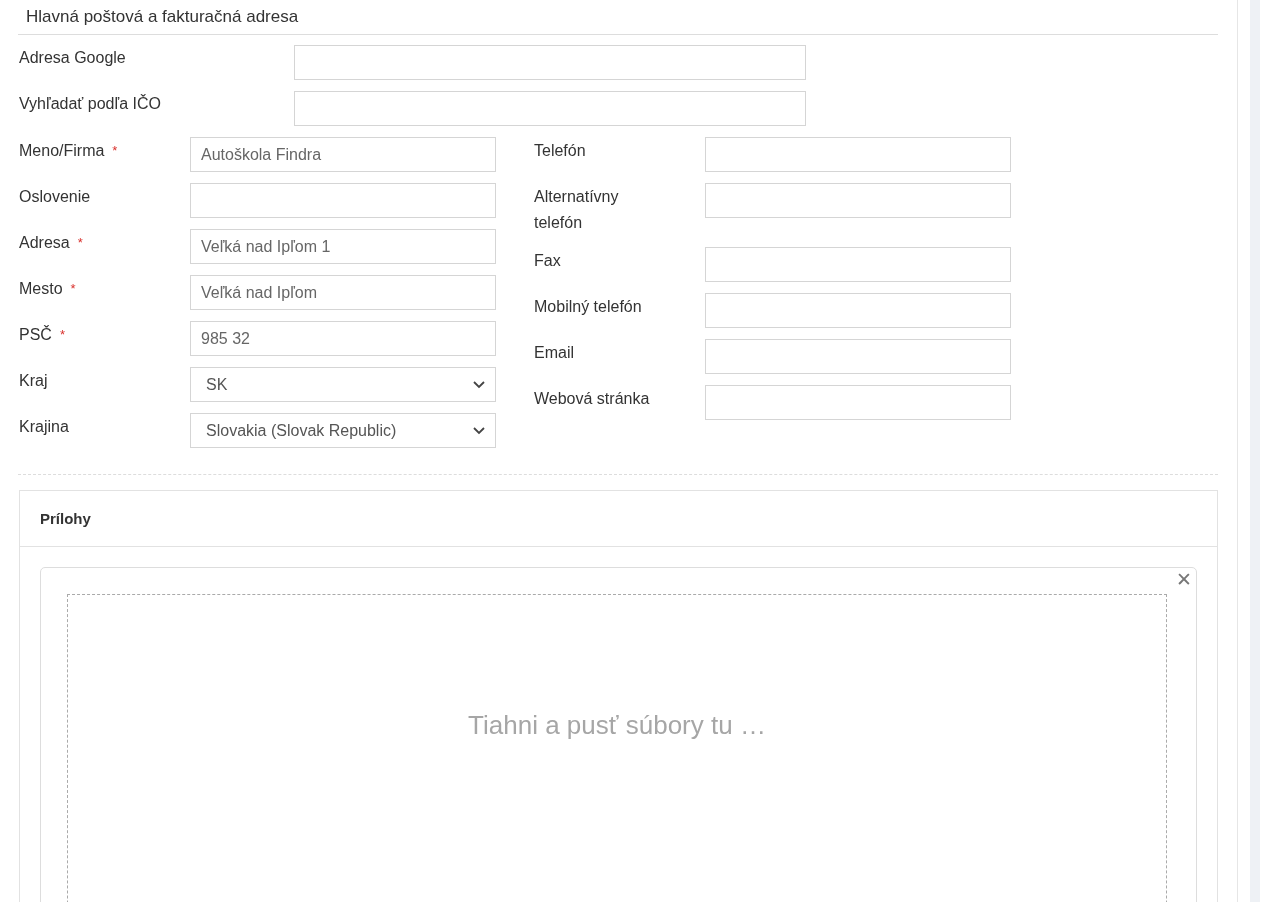 This screenshot has height=902, width=1270. What do you see at coordinates (68, 151) in the screenshot?
I see `field-label: Meno/Firma *` at bounding box center [68, 151].